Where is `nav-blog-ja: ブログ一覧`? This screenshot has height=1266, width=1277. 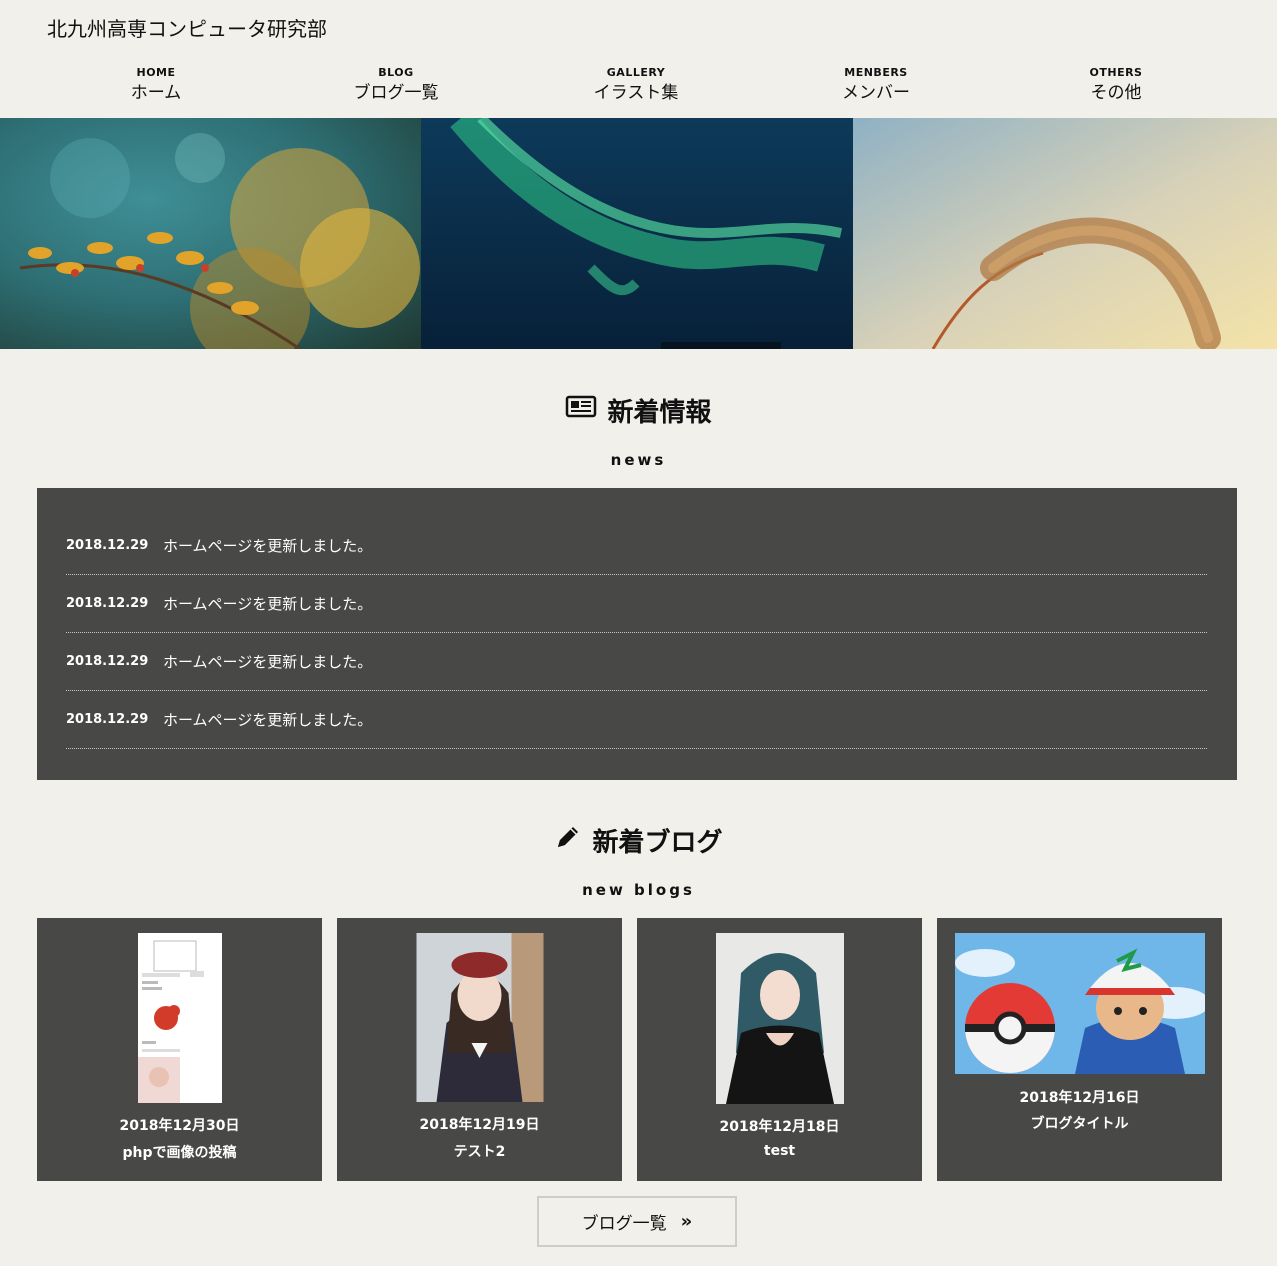 nav-blog-ja: ブログ一覧 is located at coordinates (396, 93).